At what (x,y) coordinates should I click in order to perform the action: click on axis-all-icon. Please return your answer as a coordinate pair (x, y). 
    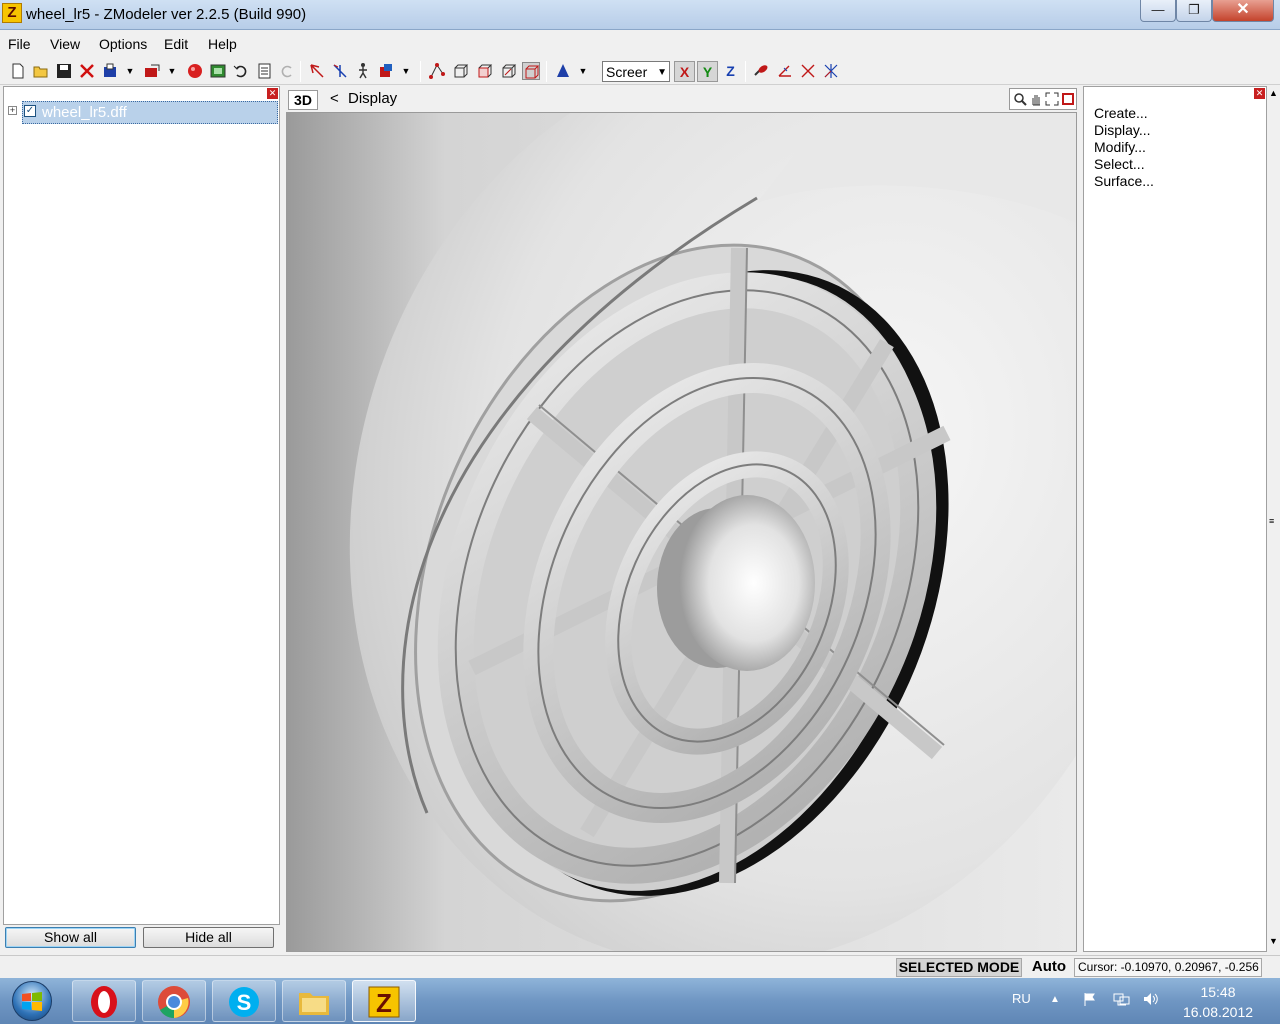
    Looking at the image, I should click on (831, 71).